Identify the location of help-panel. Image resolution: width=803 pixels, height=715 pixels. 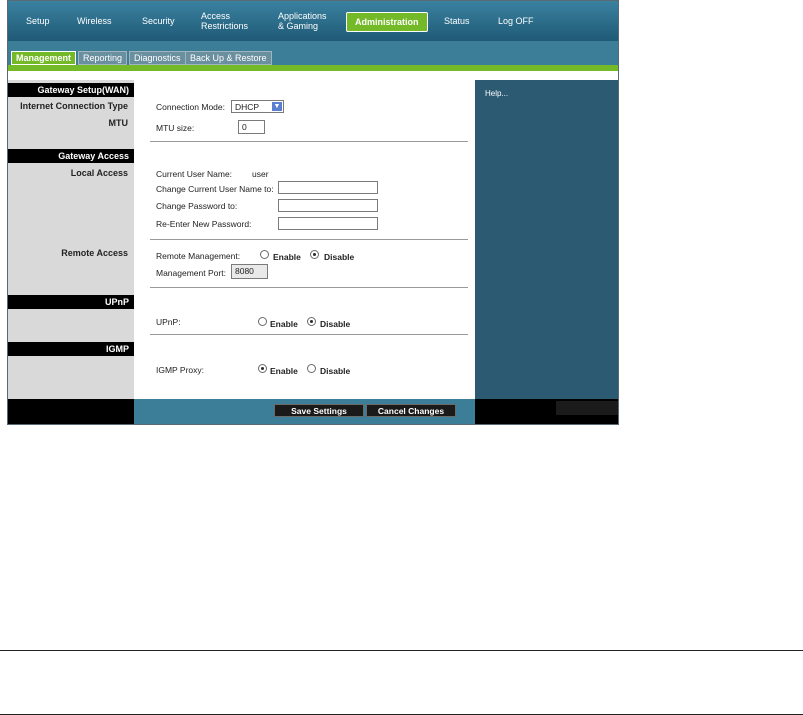
(546, 252).